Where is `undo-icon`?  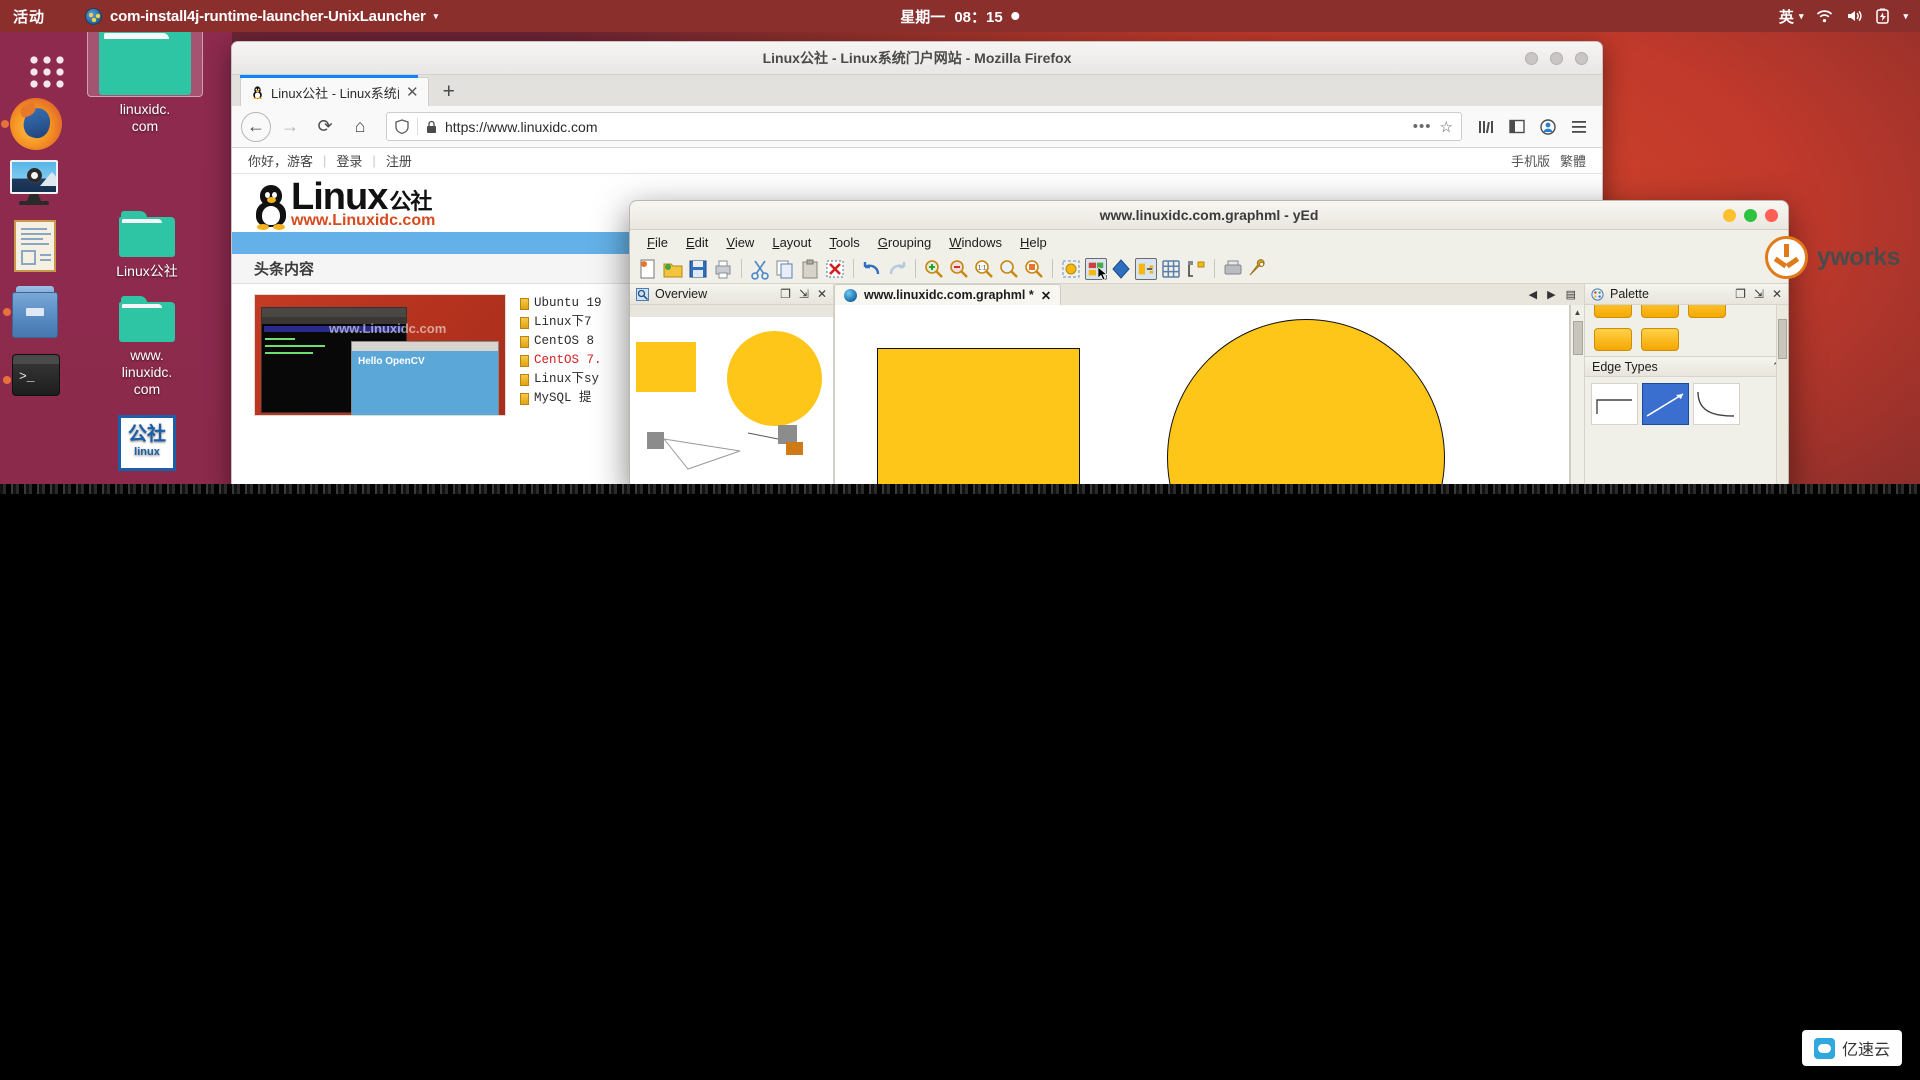 undo-icon is located at coordinates (872, 269).